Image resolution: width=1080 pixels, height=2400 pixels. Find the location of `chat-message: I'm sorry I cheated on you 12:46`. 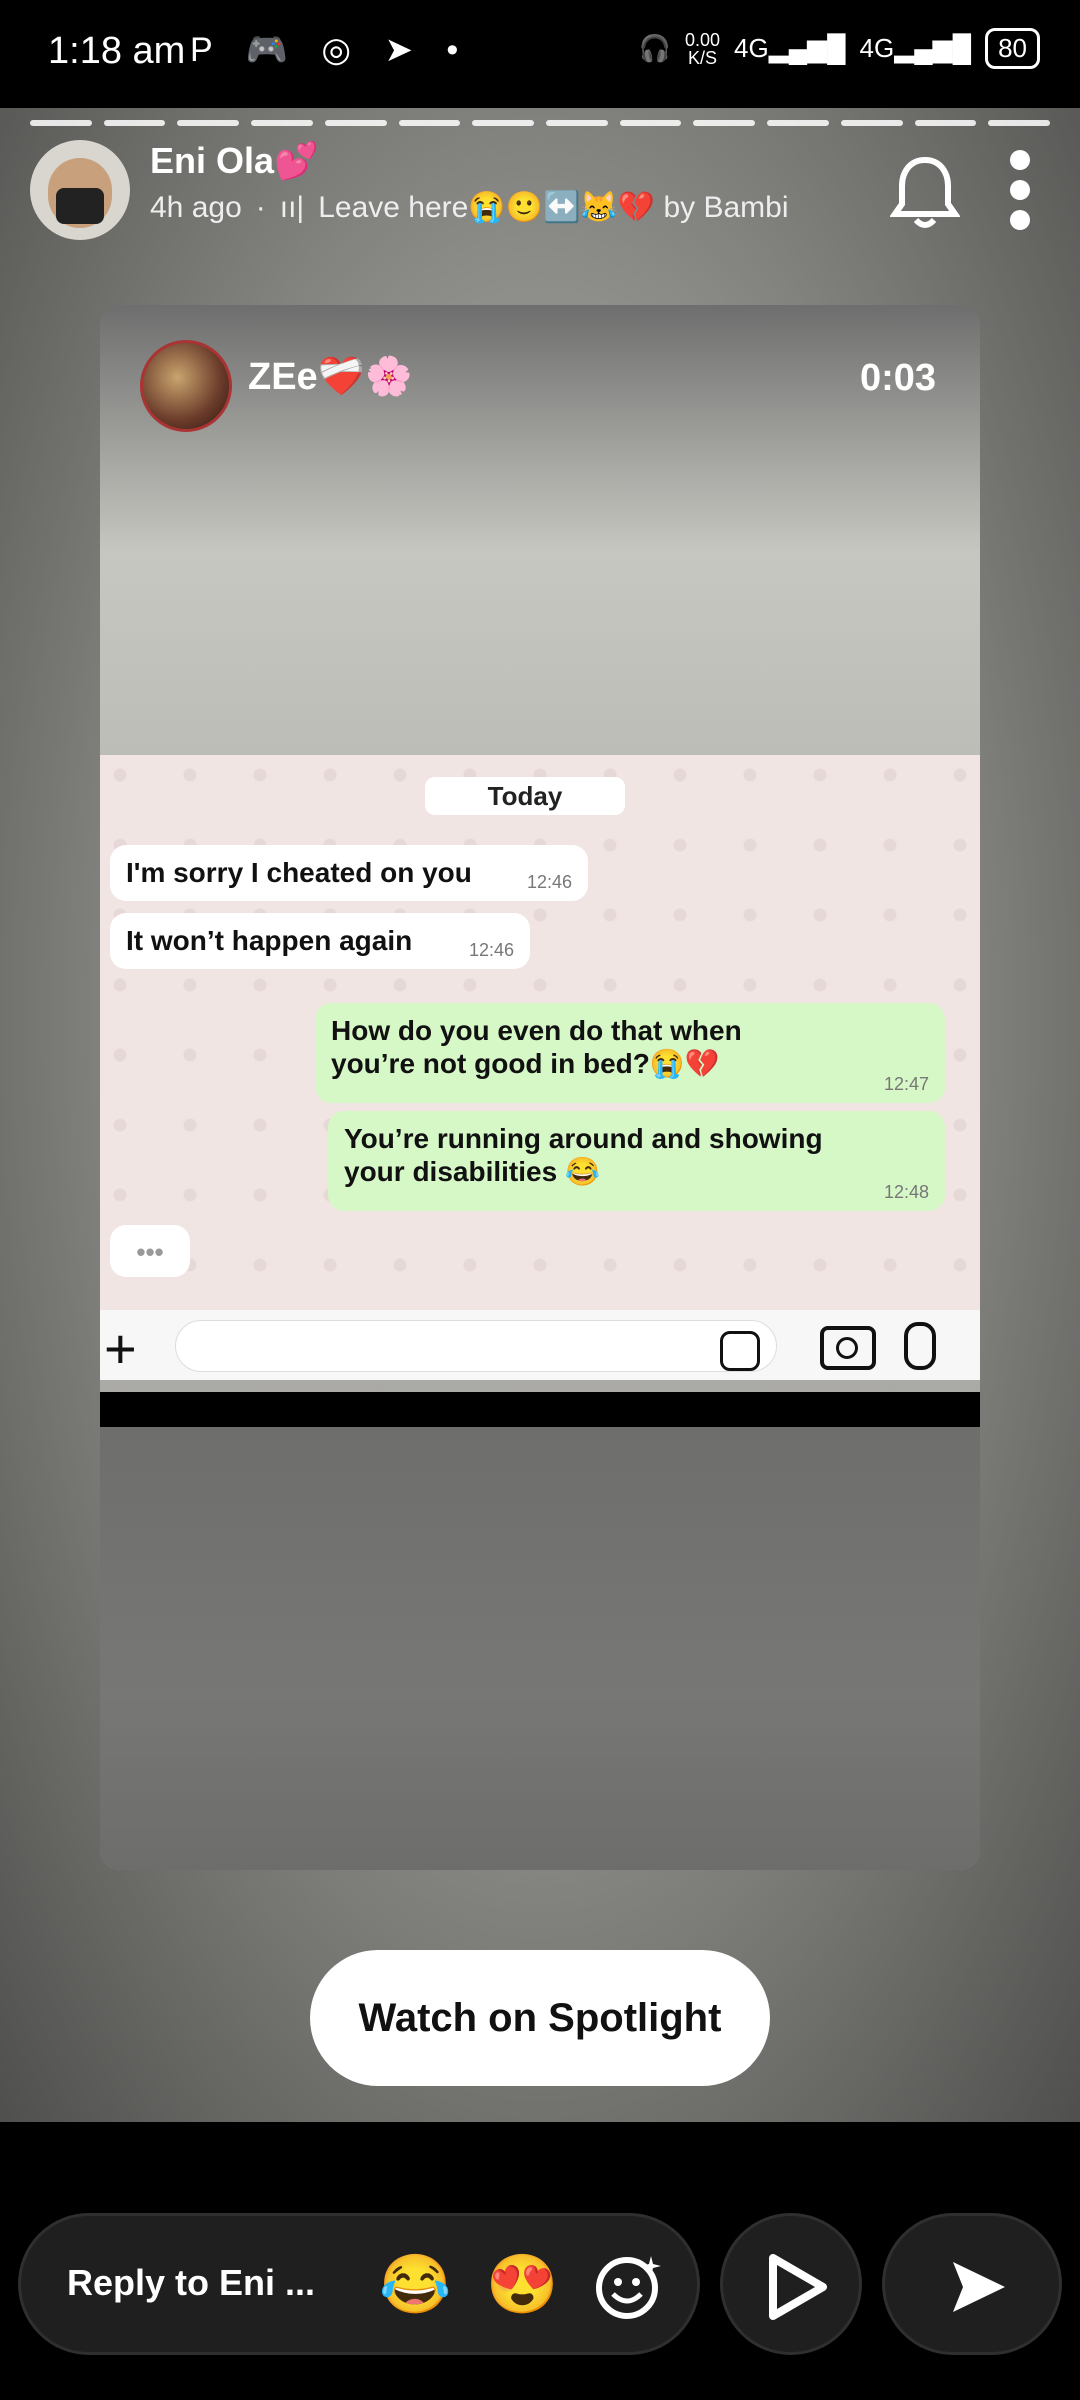

chat-message: I'm sorry I cheated on you 12:46 is located at coordinates (349, 873).